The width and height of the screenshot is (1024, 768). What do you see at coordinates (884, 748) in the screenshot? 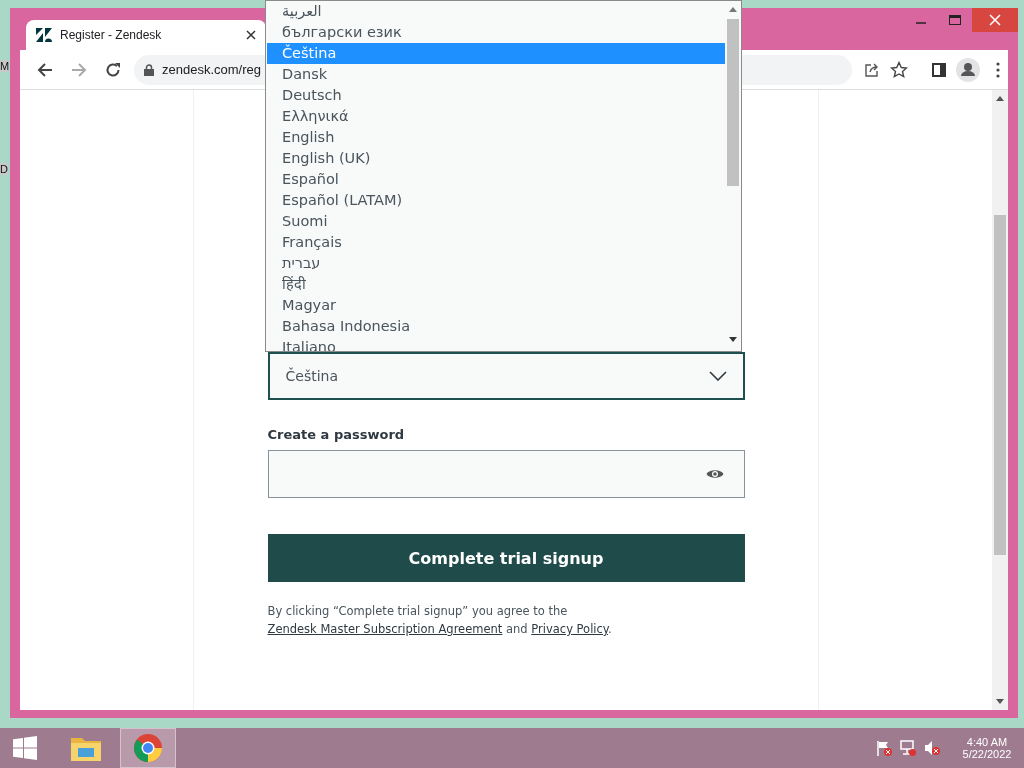
I see `flag-icon` at bounding box center [884, 748].